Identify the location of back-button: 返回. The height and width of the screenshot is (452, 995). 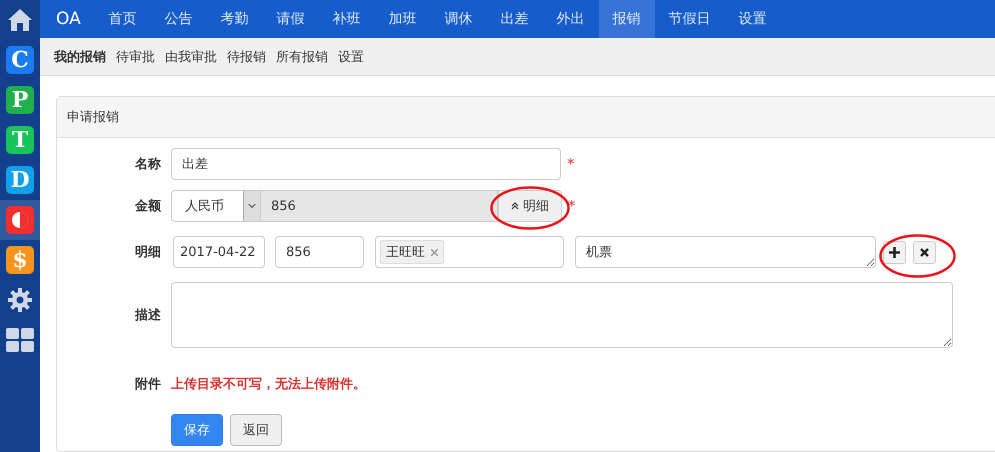
(256, 430).